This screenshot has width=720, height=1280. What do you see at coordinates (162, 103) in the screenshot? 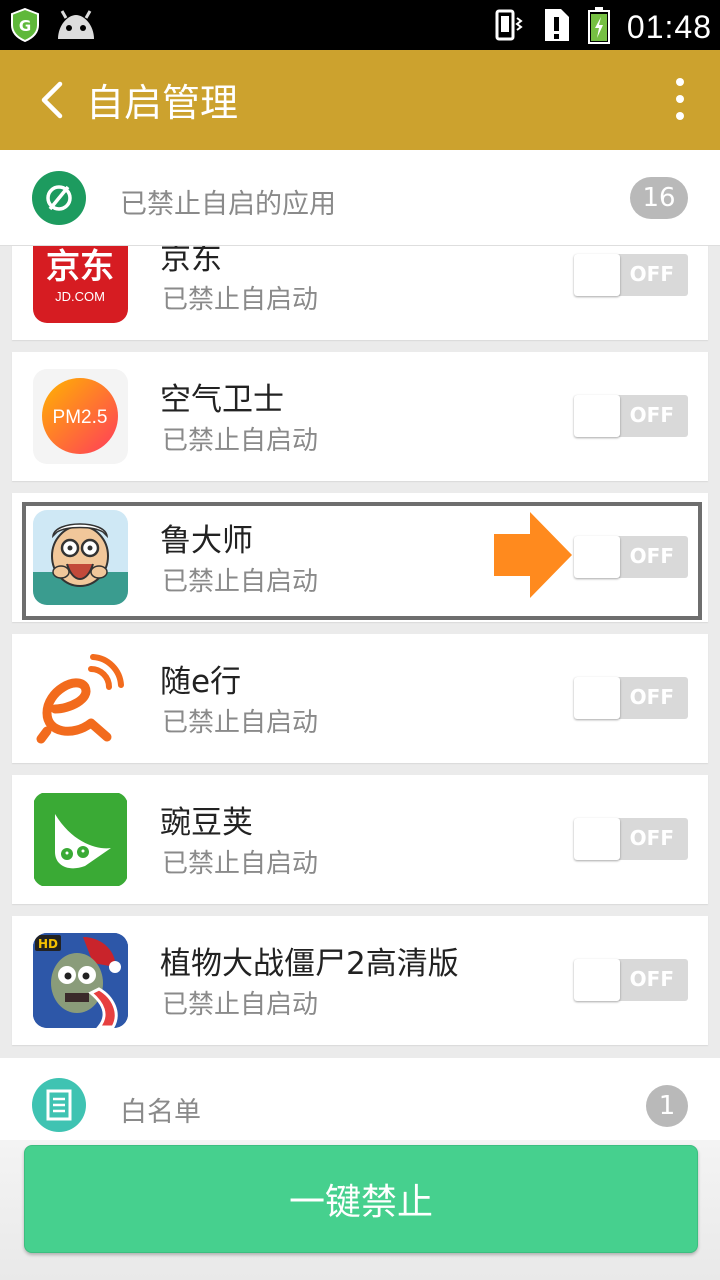
I see `page-title: 自启管理` at bounding box center [162, 103].